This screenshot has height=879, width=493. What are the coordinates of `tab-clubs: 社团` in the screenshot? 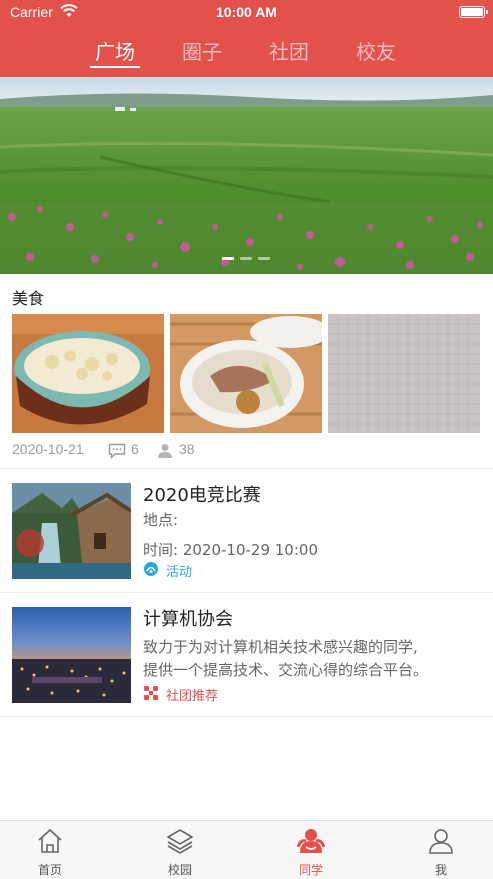 It's located at (289, 50).